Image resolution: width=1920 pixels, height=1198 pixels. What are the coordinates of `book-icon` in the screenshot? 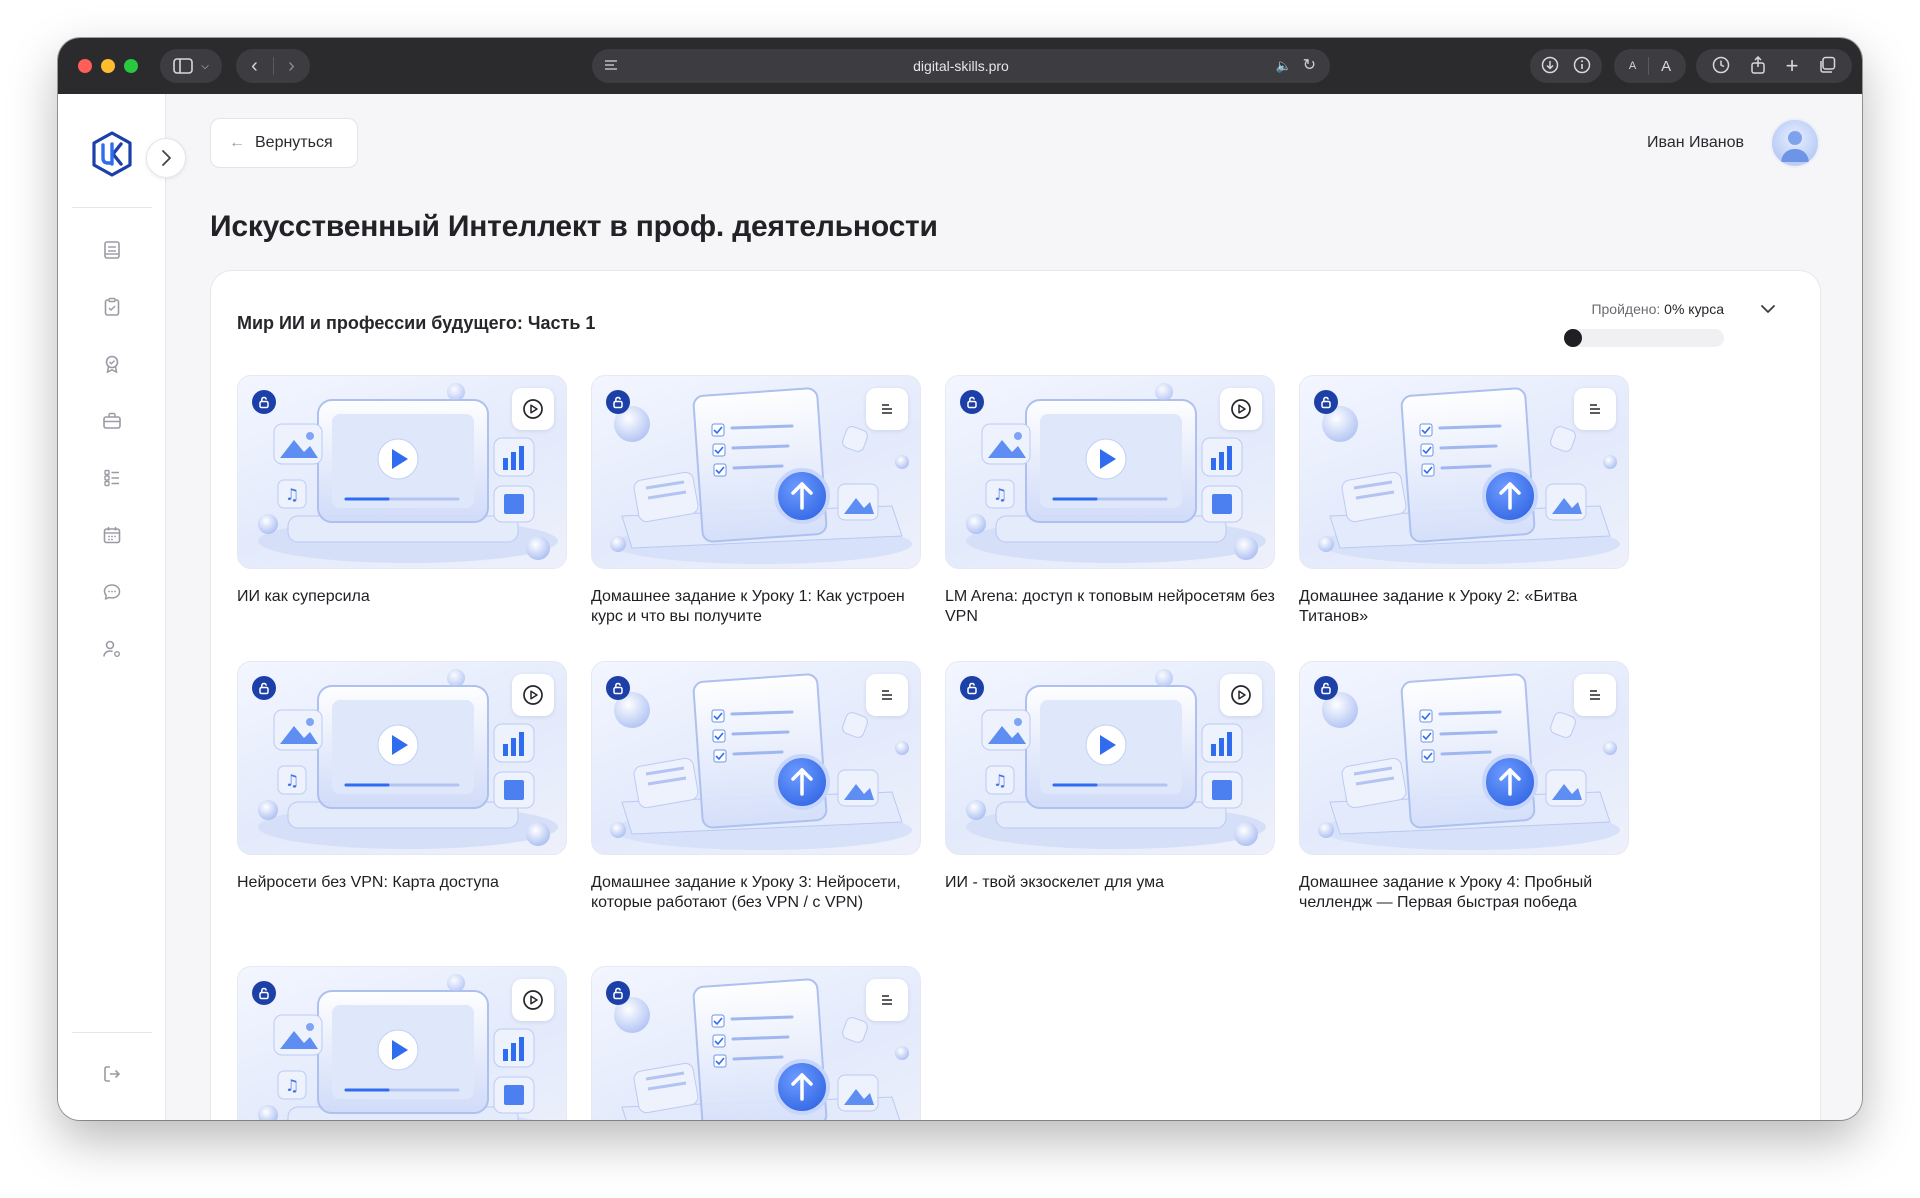 It's located at (112, 250).